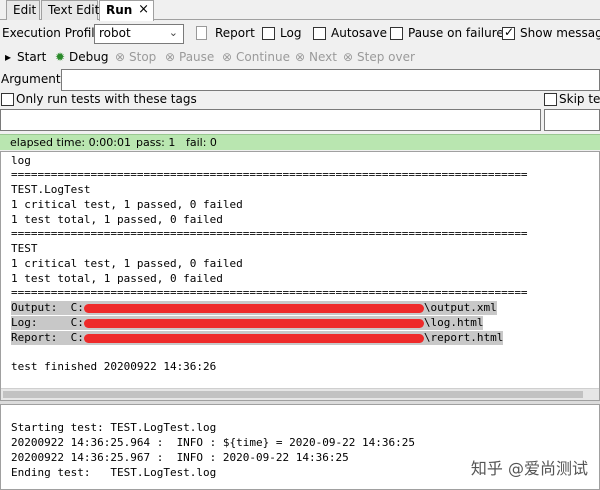 The width and height of the screenshot is (600, 490). I want to click on document-icon, so click(201, 33).